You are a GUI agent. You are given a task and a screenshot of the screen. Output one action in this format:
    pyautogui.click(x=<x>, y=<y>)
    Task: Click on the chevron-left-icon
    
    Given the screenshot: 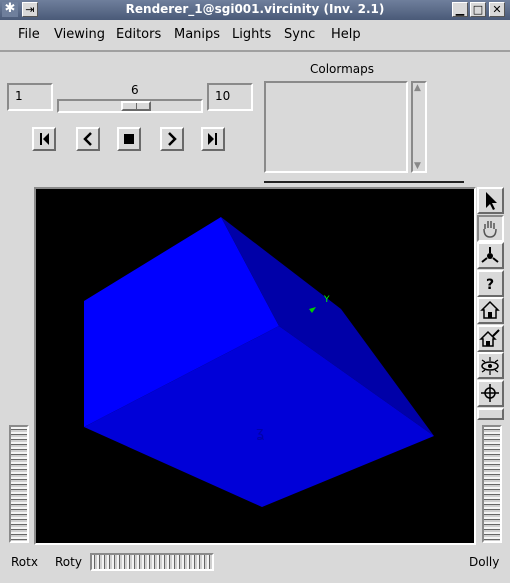 What is the action you would take?
    pyautogui.click(x=87, y=139)
    